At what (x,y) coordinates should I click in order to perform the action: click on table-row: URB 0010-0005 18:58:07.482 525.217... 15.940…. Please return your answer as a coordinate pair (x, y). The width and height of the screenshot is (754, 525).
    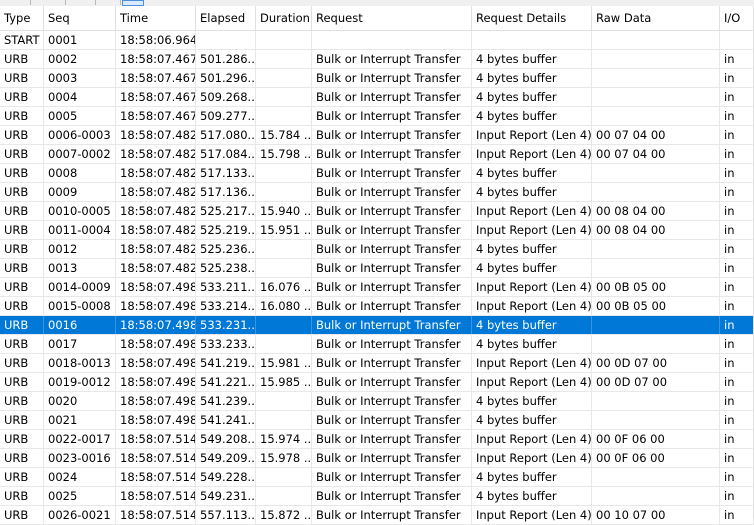
    Looking at the image, I should click on (377, 211).